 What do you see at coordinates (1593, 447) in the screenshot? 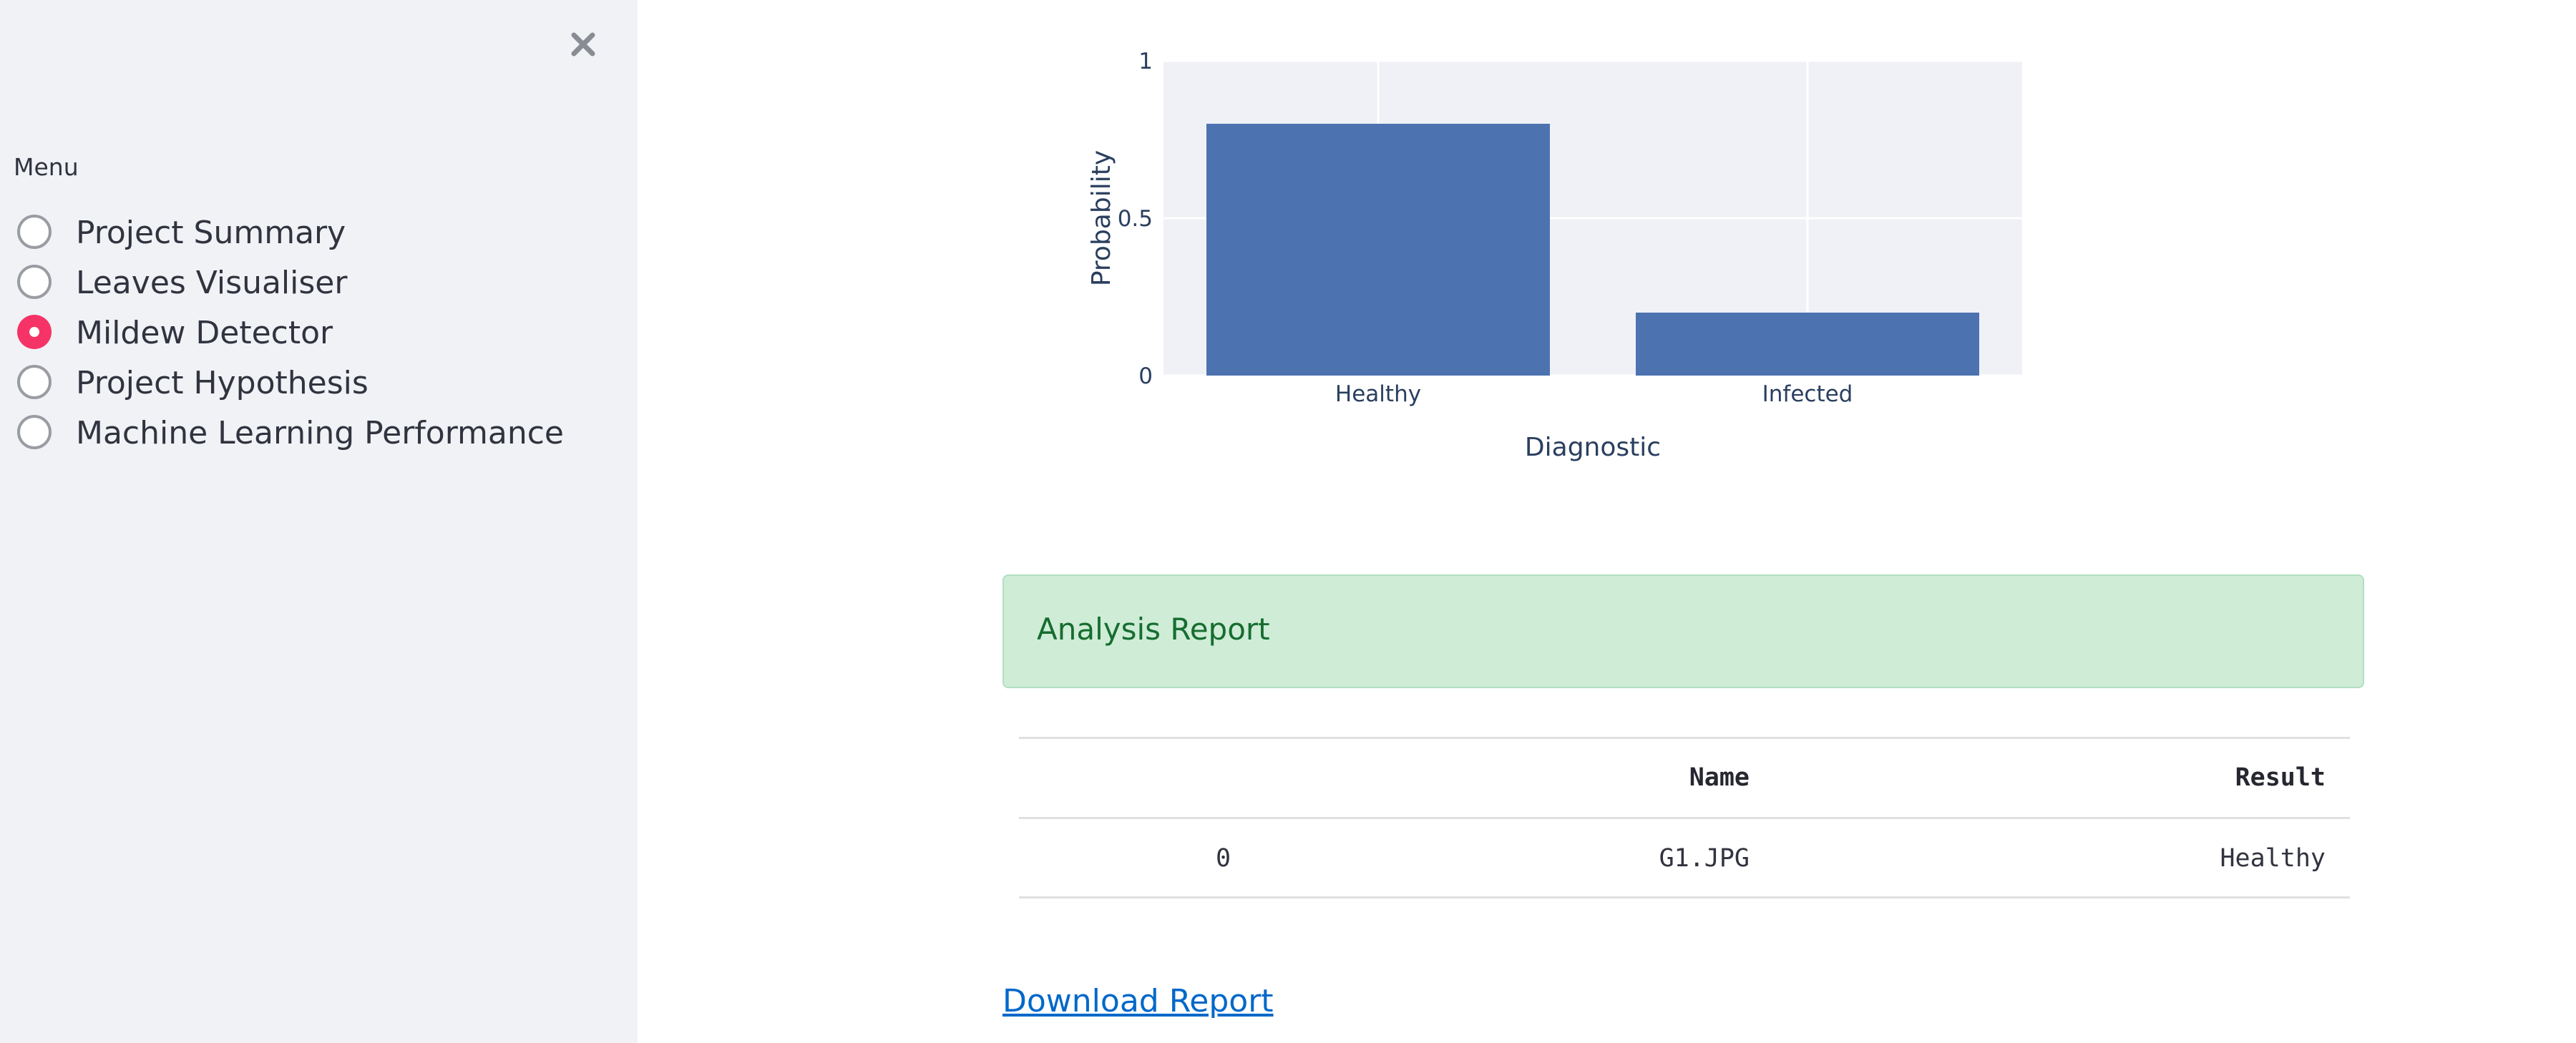
I see `x-axis-title: Diagnostic` at bounding box center [1593, 447].